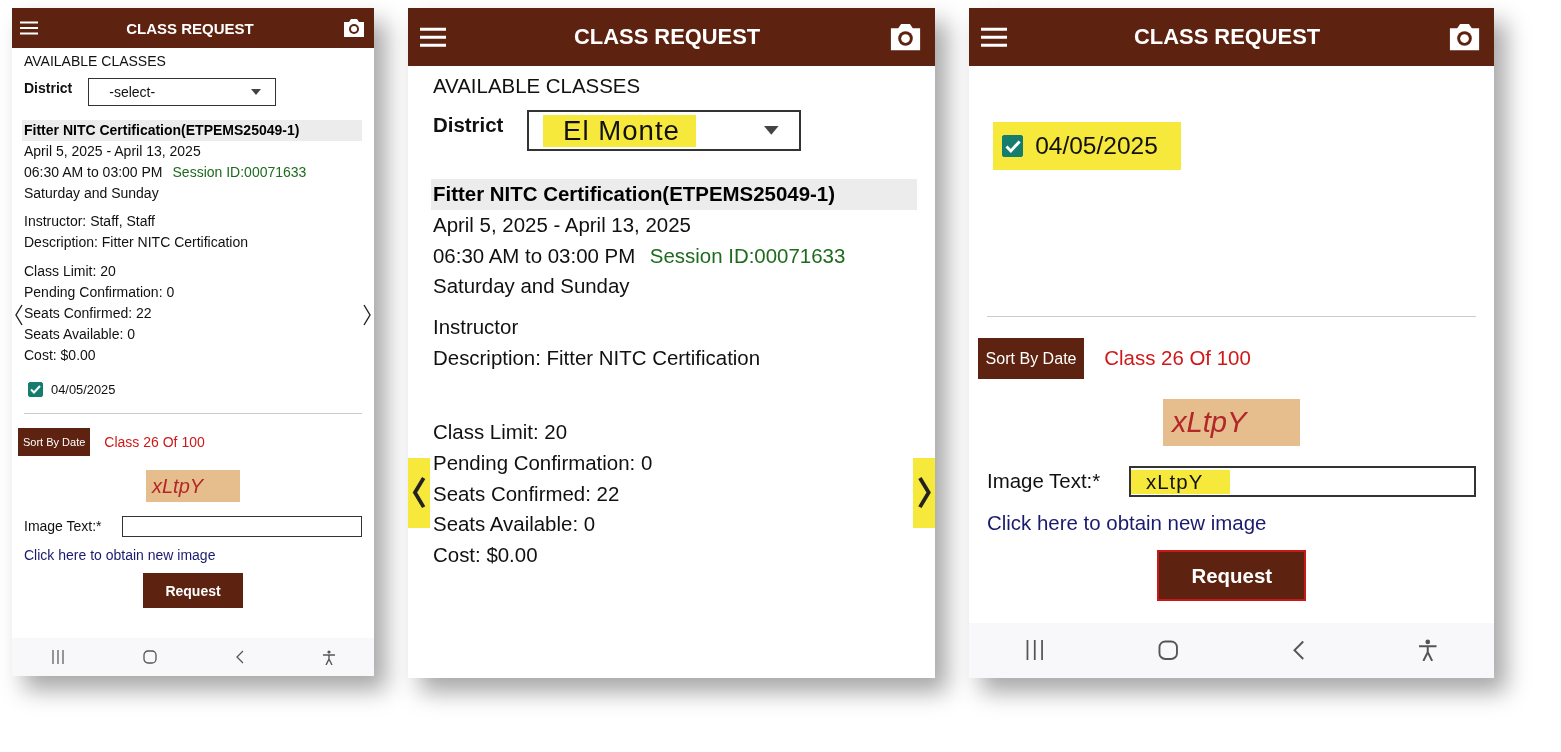  Describe the element at coordinates (1303, 481) in the screenshot. I see `image-text-field: xLtpY` at that location.